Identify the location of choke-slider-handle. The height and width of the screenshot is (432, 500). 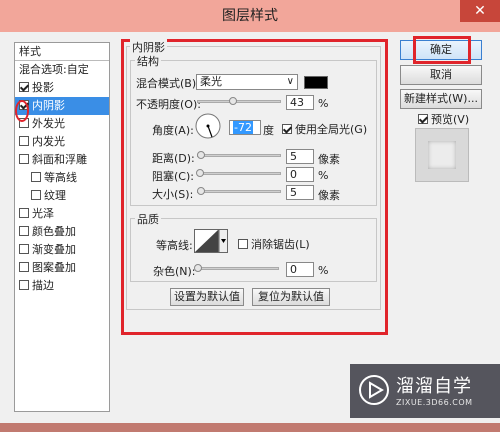
(200, 173).